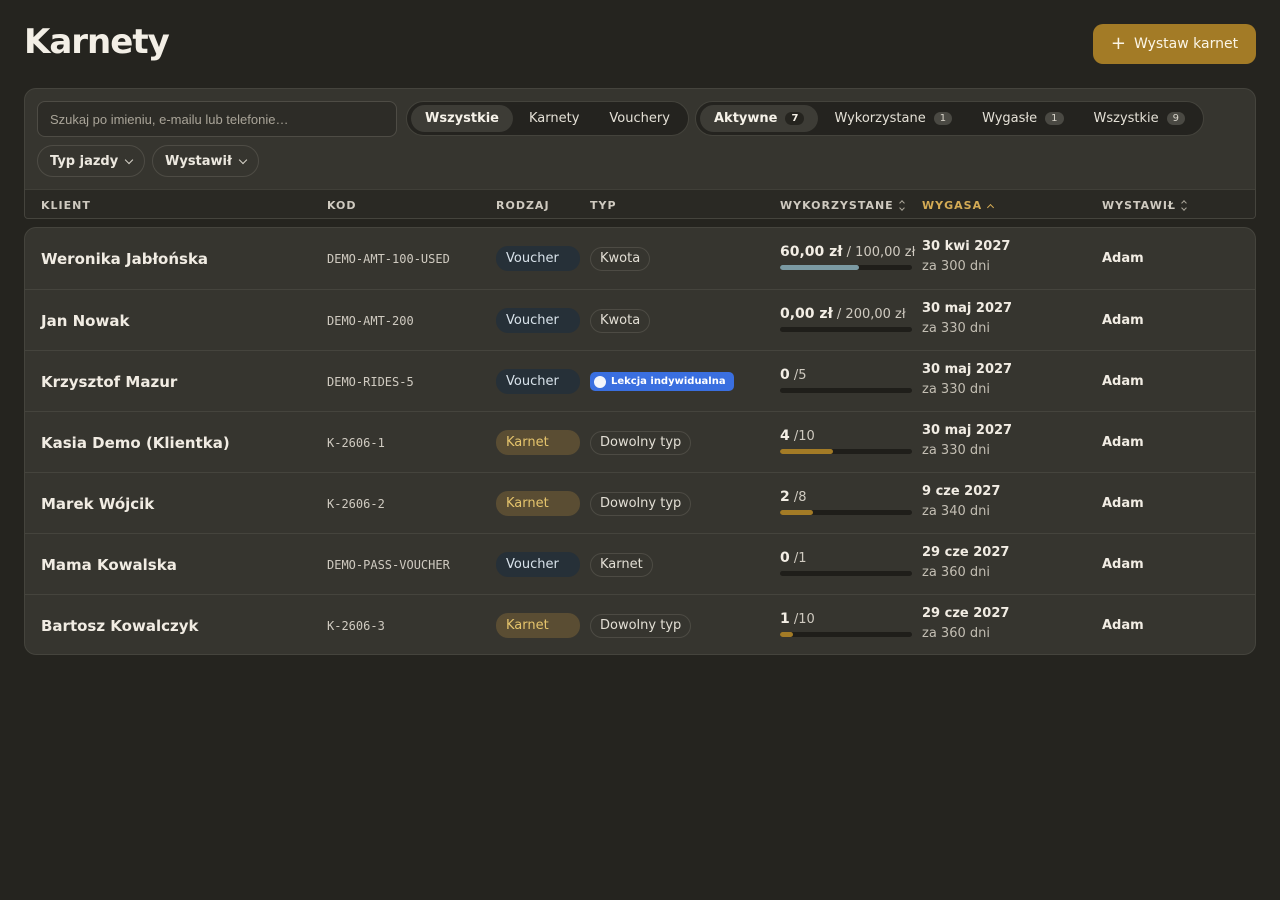 The height and width of the screenshot is (900, 1280). I want to click on pass-code: DEMO-AMT-100-USED, so click(388, 258).